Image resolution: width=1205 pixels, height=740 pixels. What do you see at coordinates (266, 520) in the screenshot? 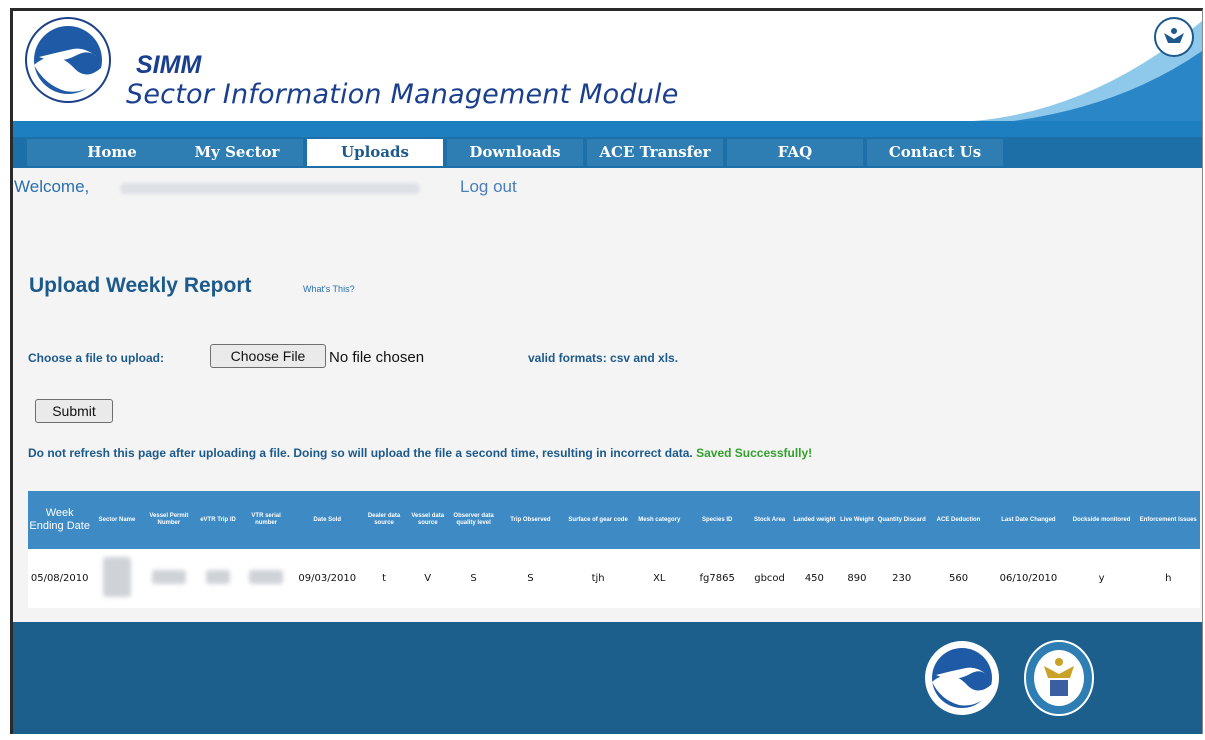
I see `col-vtr-serial-number: VTR serial number` at bounding box center [266, 520].